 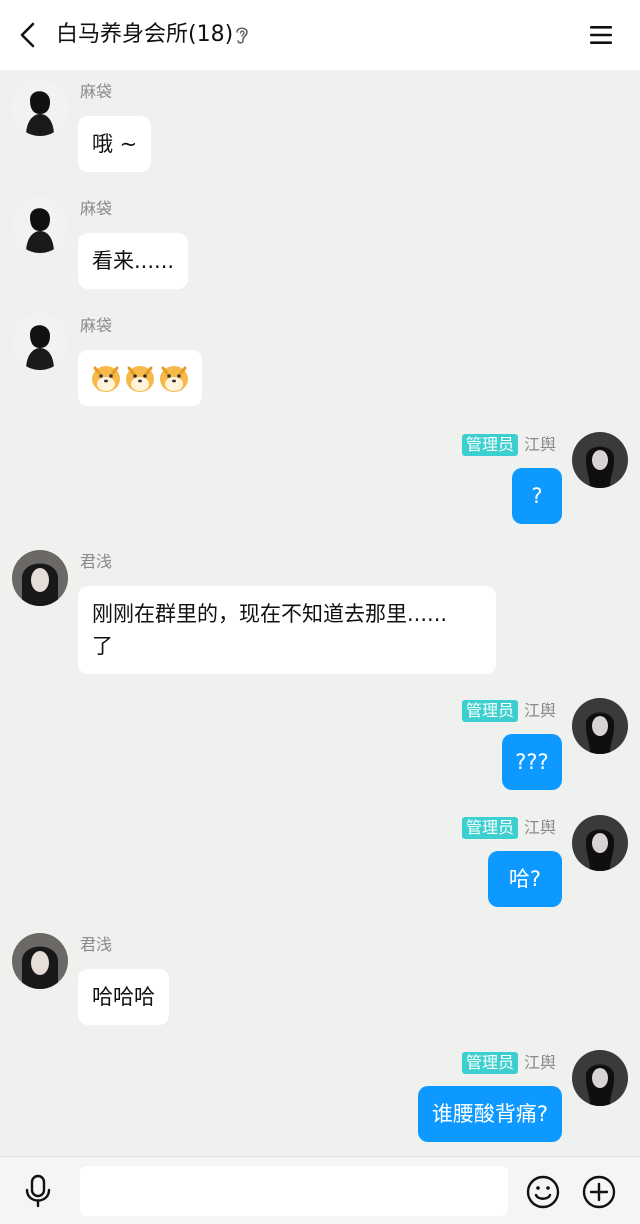 I want to click on menu-button, so click(x=601, y=35).